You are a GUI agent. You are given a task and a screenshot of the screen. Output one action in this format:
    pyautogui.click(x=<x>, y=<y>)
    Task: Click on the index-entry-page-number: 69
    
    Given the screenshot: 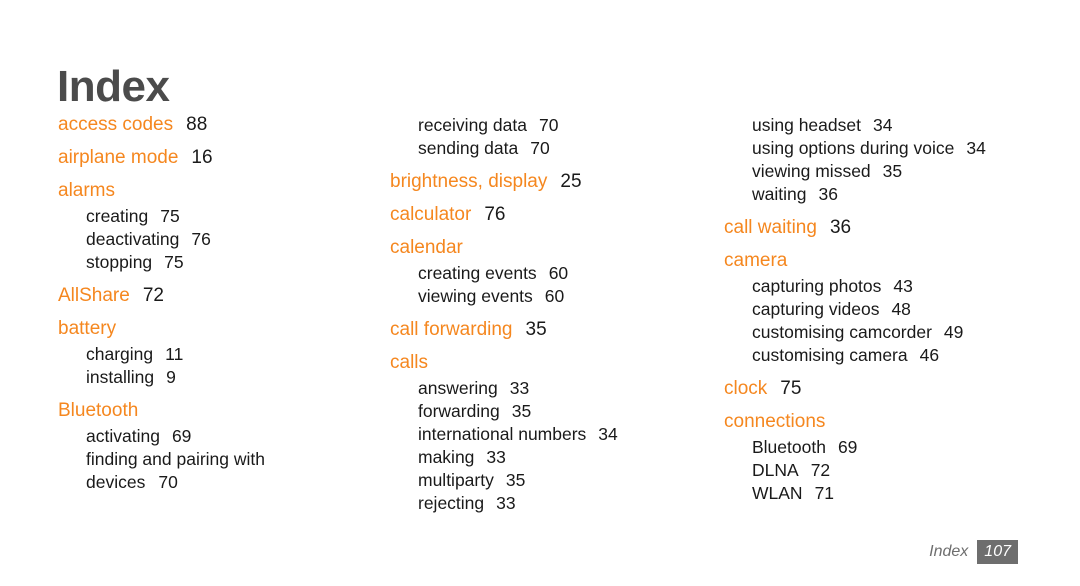 What is the action you would take?
    pyautogui.click(x=847, y=447)
    